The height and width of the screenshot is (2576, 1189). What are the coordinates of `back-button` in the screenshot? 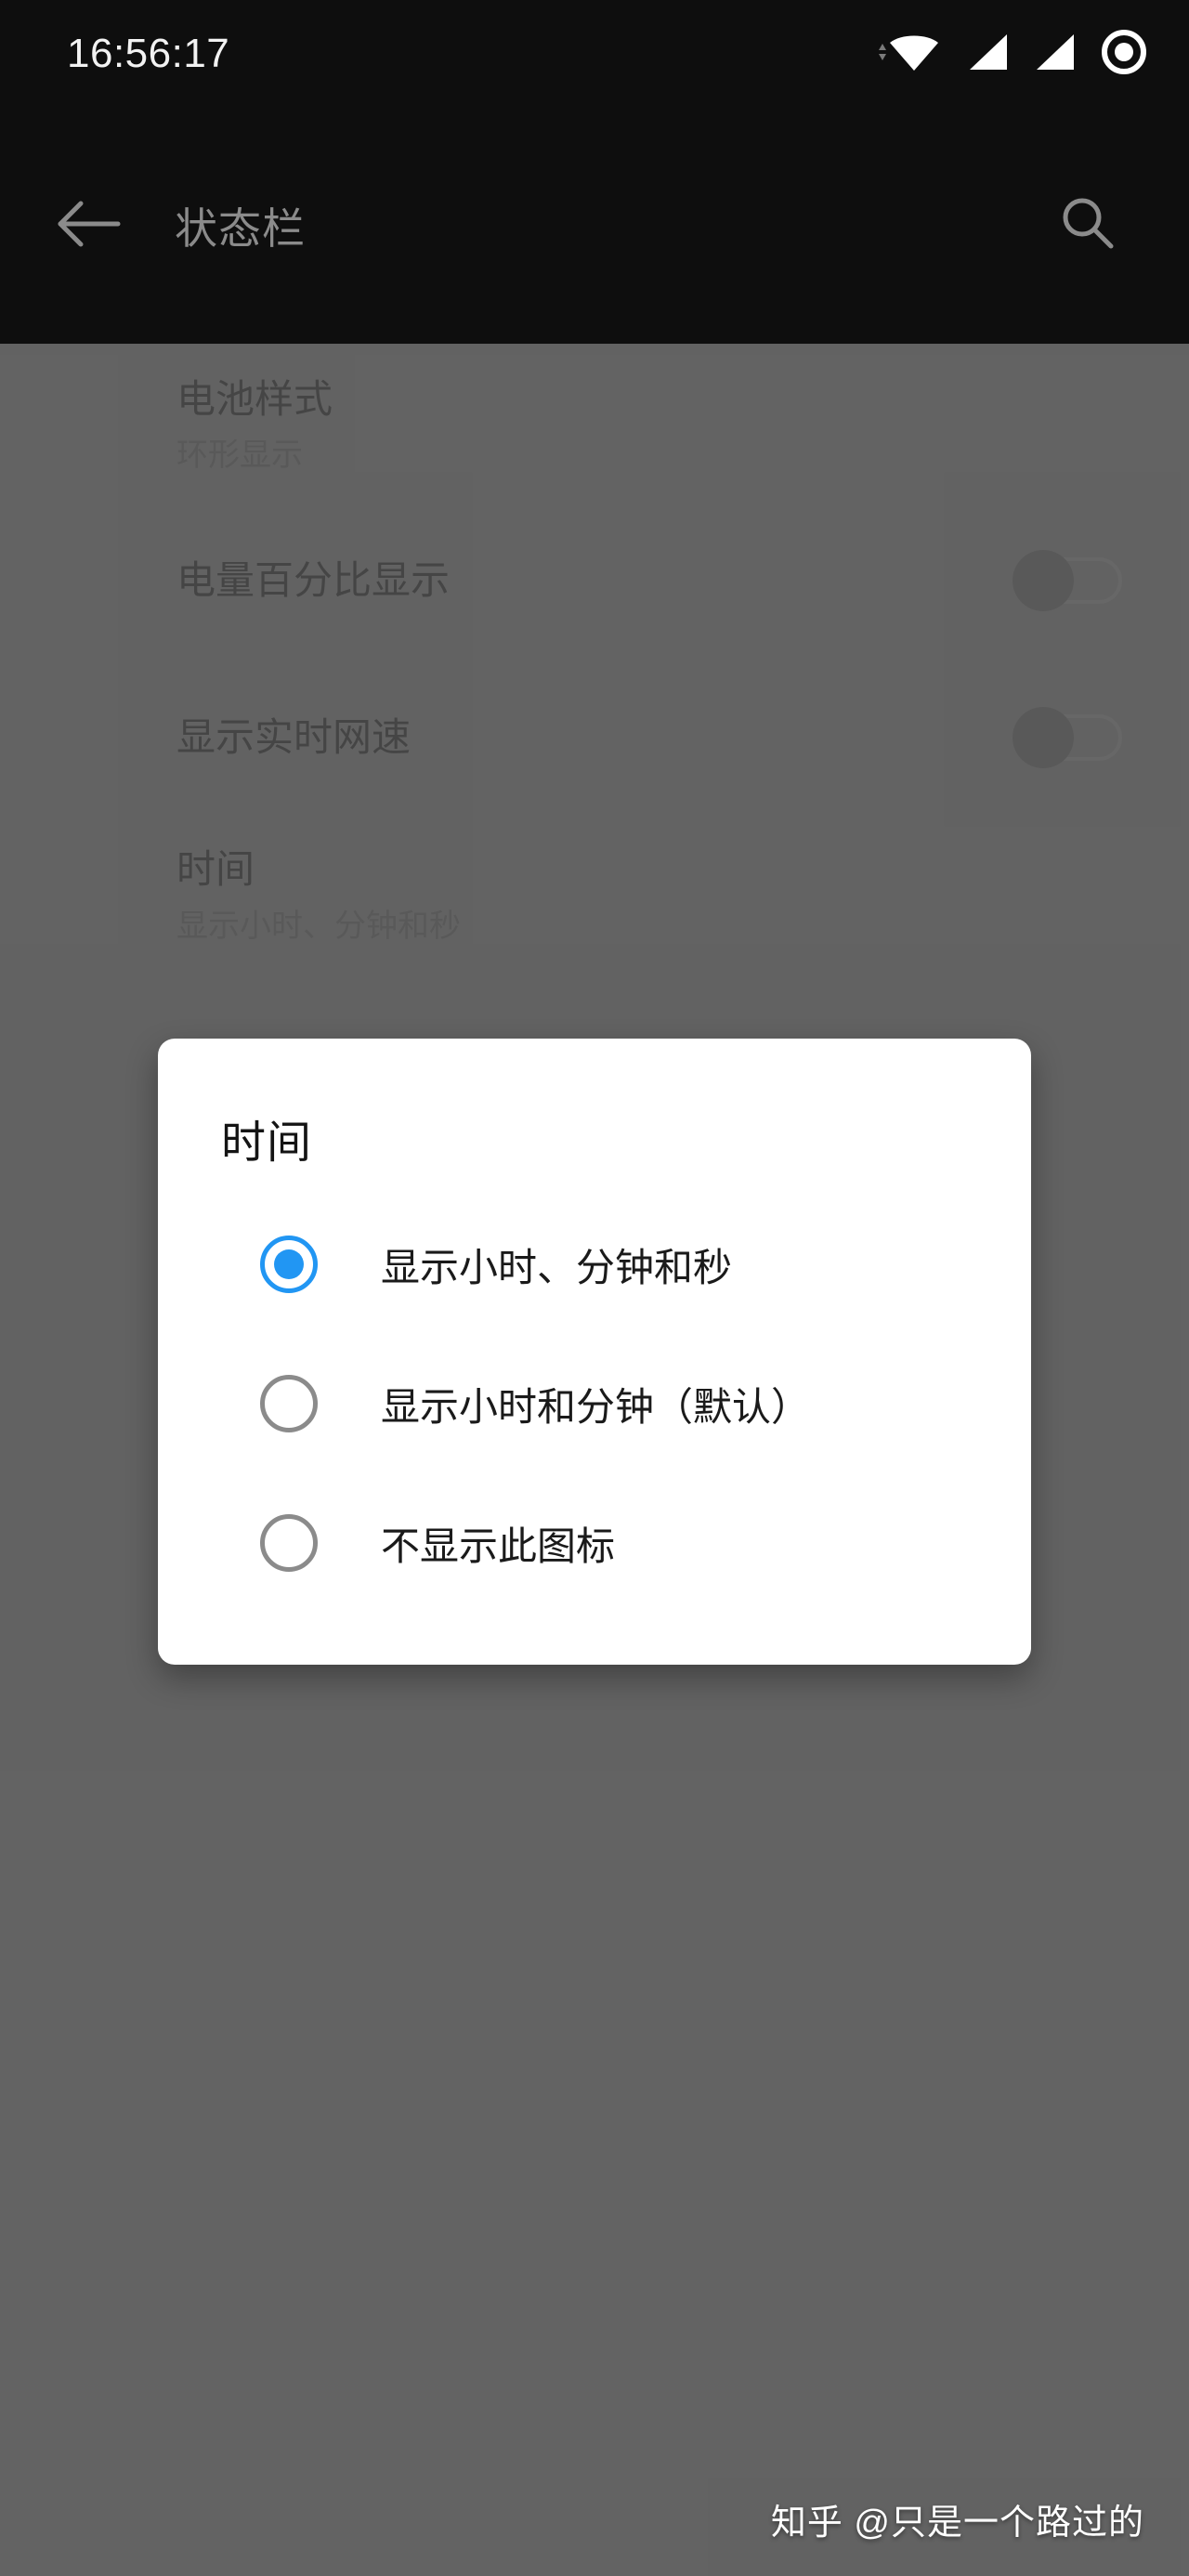 It's located at (88, 226).